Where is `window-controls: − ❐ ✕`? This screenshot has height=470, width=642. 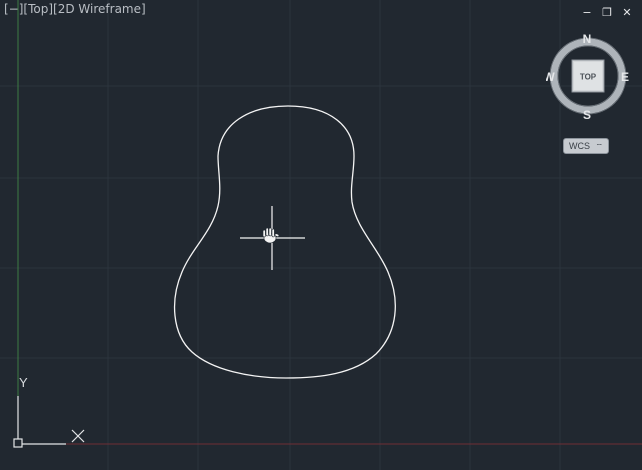 window-controls: − ❐ ✕ is located at coordinates (607, 13).